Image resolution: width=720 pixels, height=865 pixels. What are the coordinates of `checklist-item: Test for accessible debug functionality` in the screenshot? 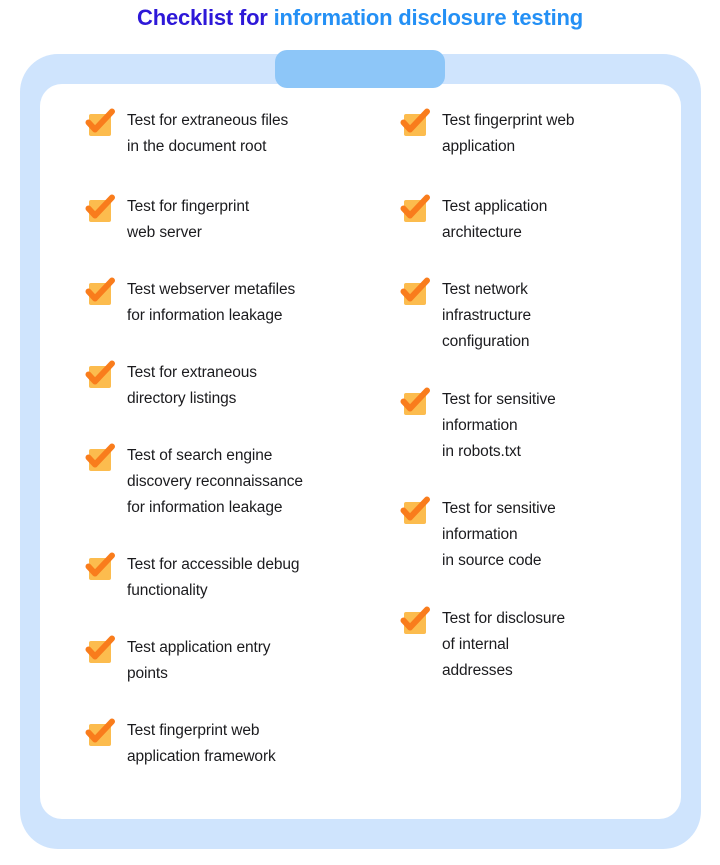 It's located at (192, 577).